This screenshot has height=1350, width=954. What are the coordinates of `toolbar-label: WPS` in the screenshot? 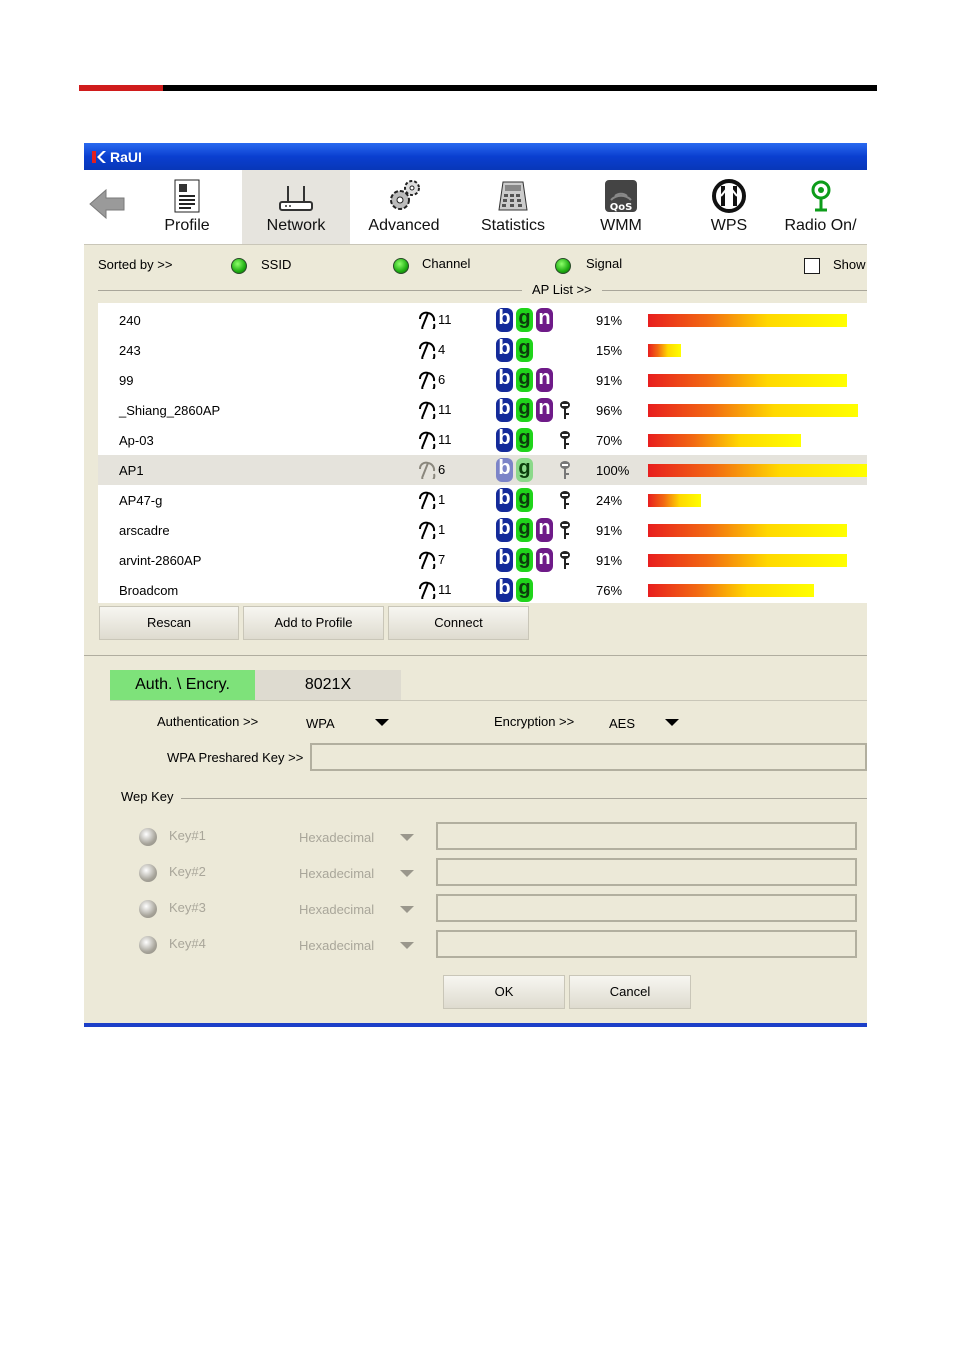 It's located at (729, 225).